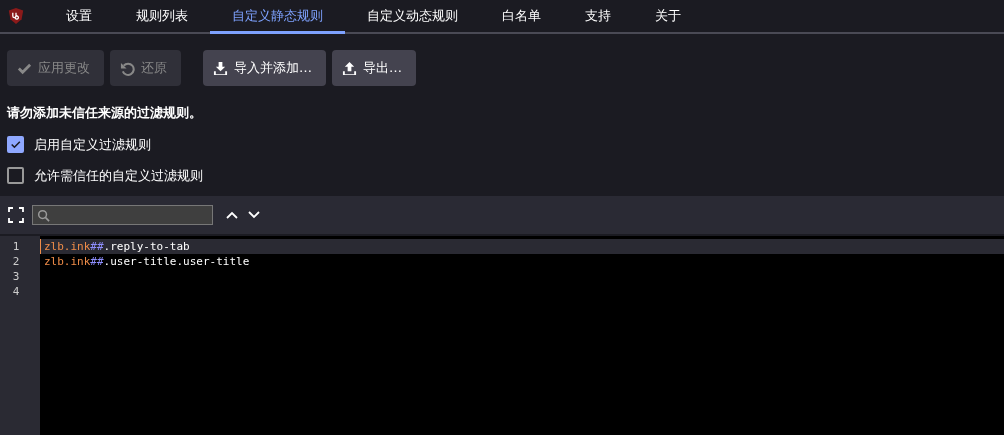 The height and width of the screenshot is (435, 1004). I want to click on line-number: 4, so click(16, 291).